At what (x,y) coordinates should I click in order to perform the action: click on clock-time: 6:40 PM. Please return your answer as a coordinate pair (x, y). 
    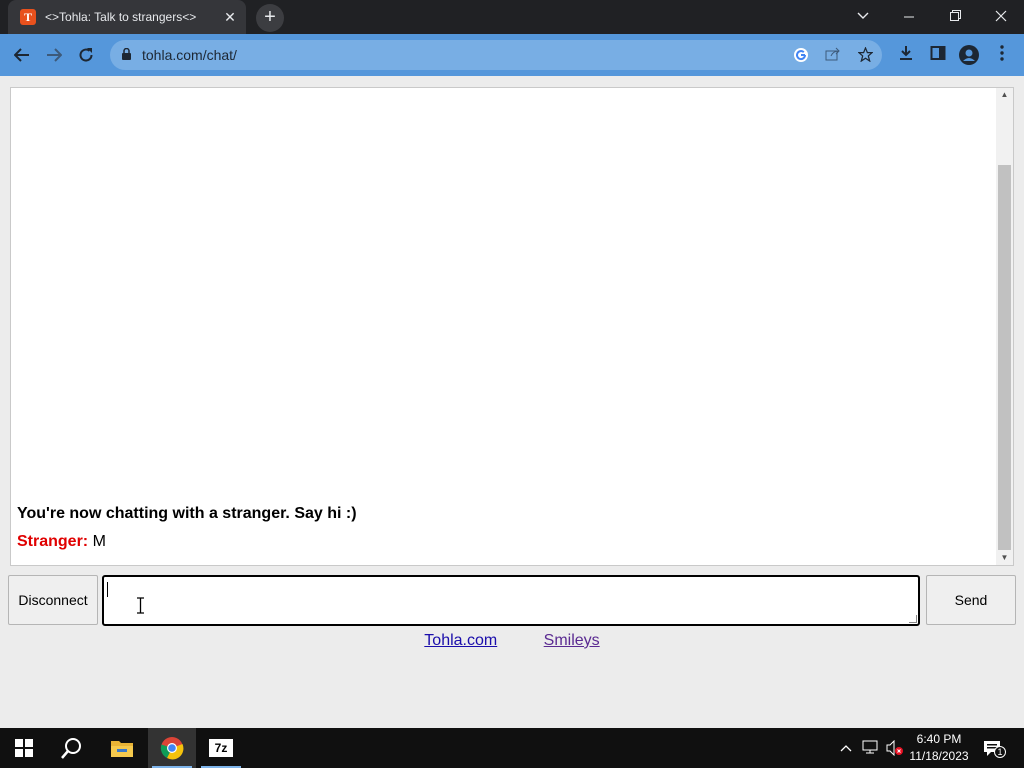
    Looking at the image, I should click on (939, 739).